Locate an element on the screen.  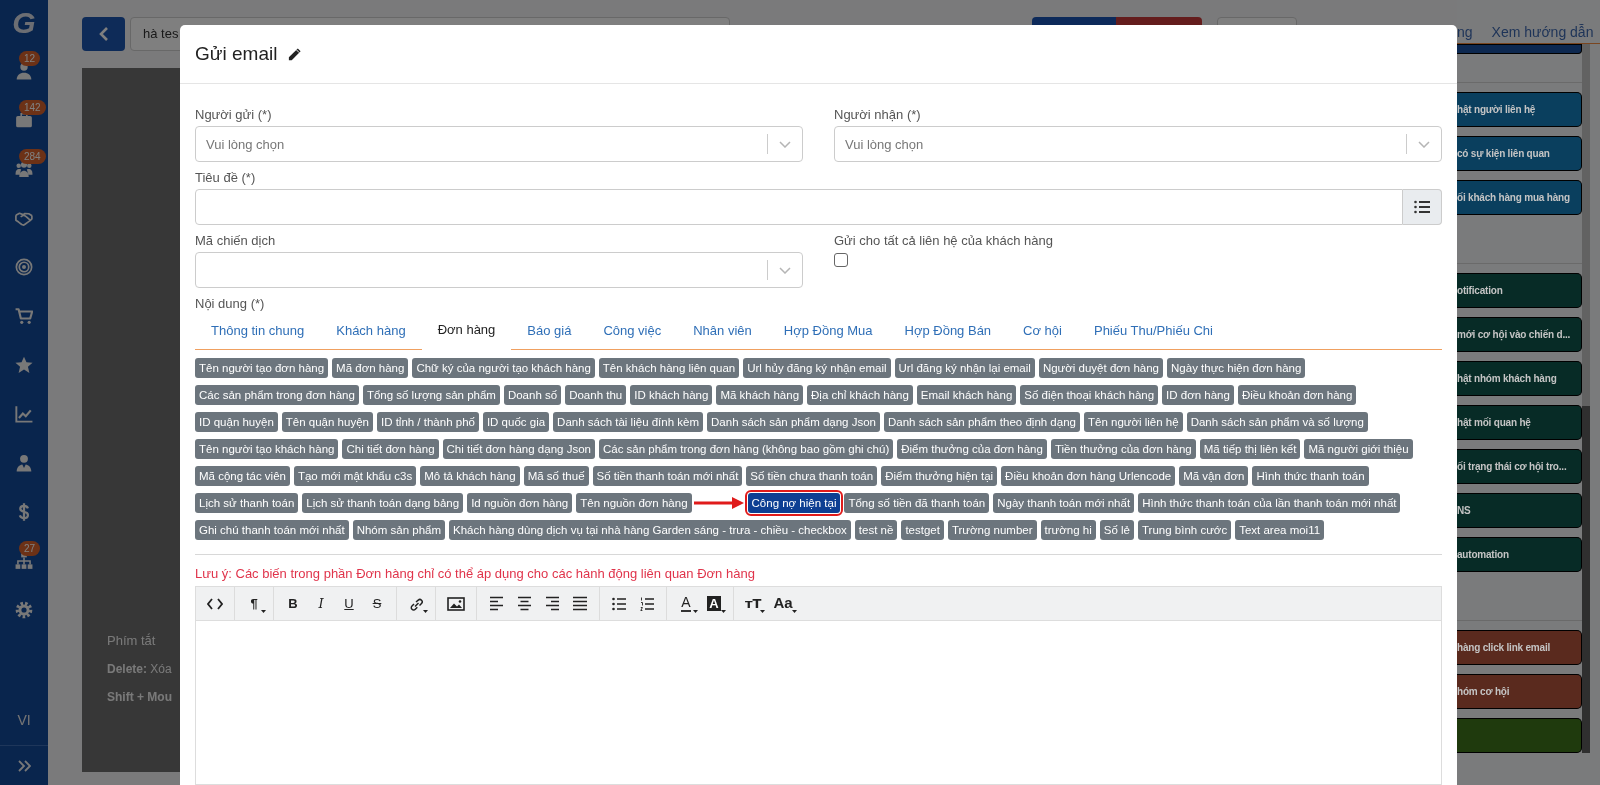
pencil-icon is located at coordinates (295, 54).